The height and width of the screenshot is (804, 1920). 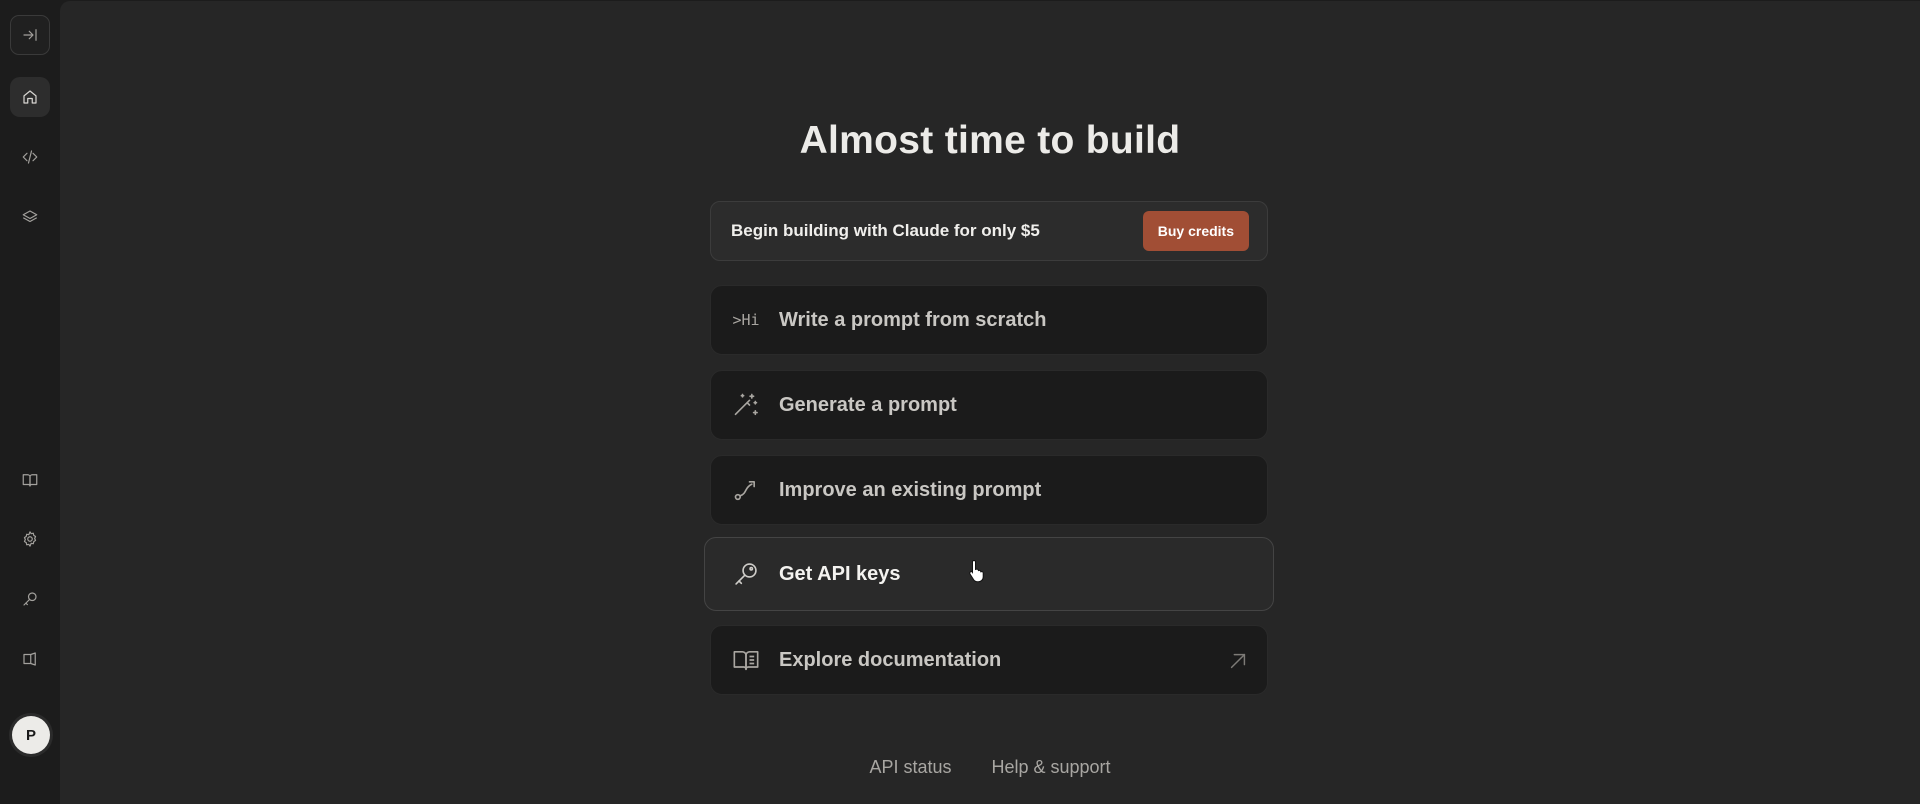 I want to click on sidebar-item-home, so click(x=30, y=97).